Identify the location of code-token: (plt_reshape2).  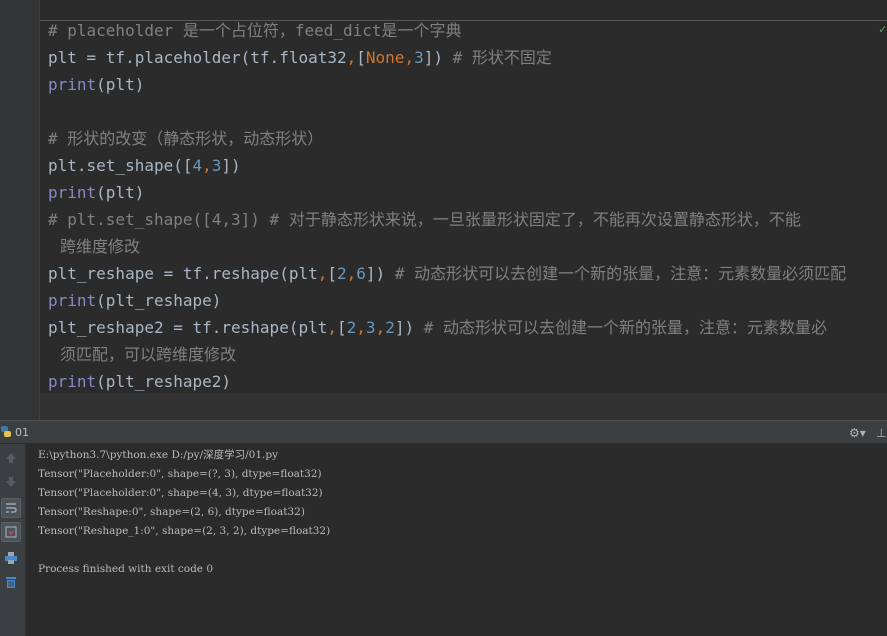
(164, 381).